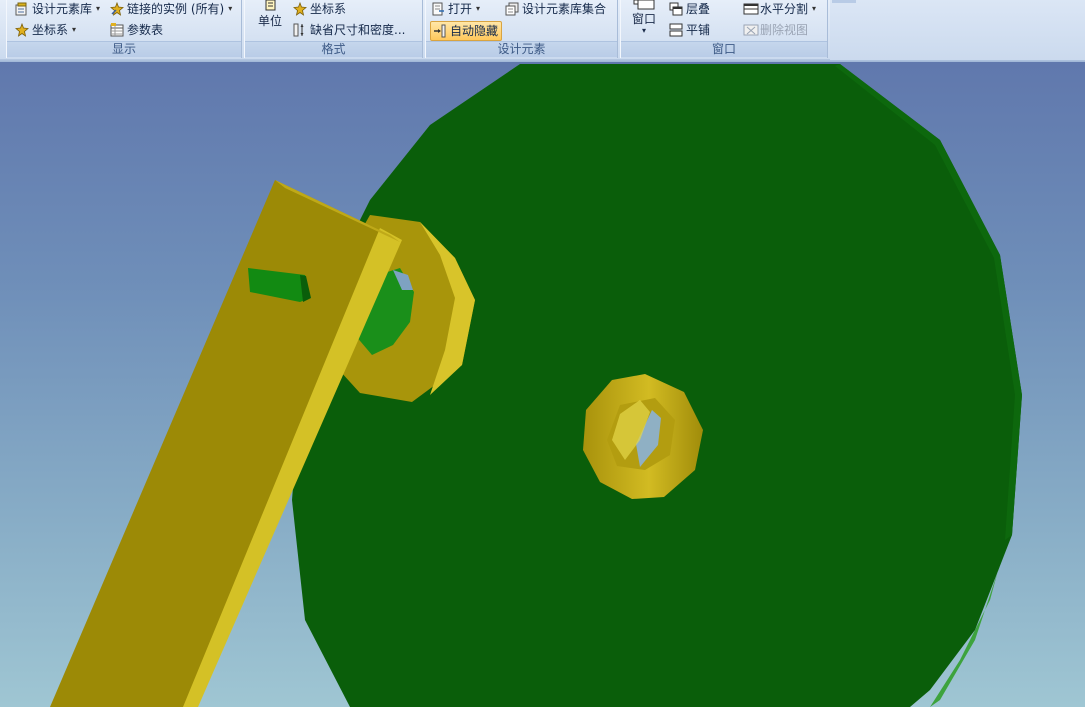 The width and height of the screenshot is (1085, 707). Describe the element at coordinates (62, 9) in the screenshot. I see `design-library-label: 设计元素库` at that location.